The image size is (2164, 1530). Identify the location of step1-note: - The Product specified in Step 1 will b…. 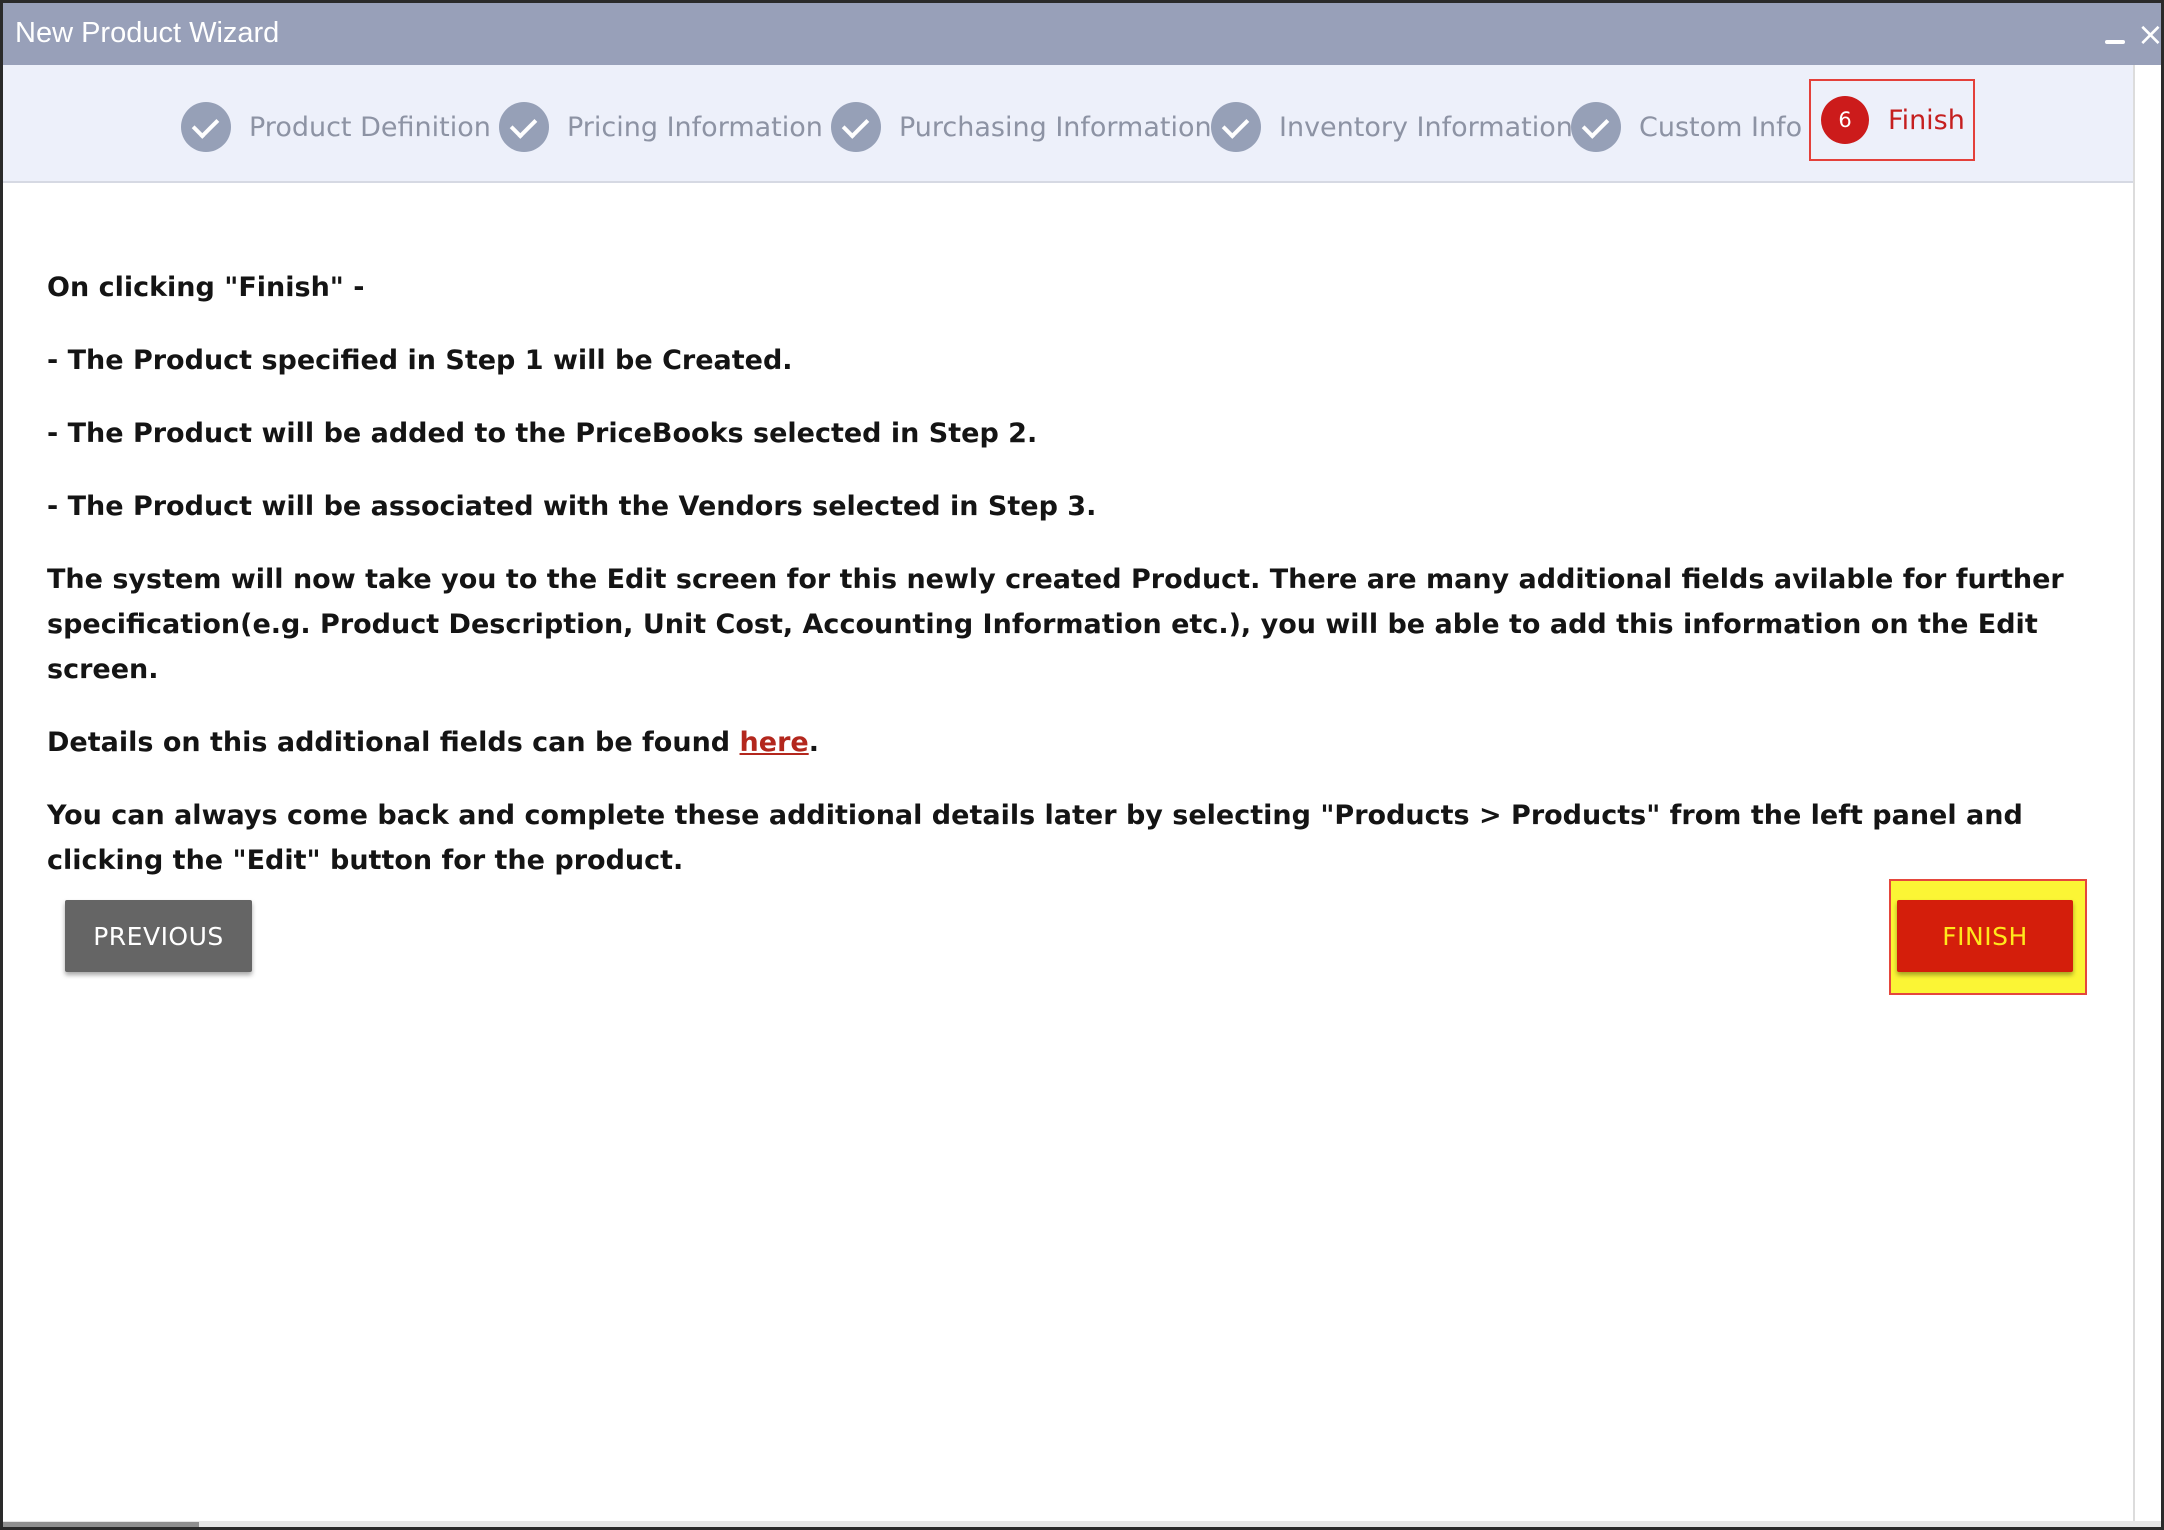
(420, 360).